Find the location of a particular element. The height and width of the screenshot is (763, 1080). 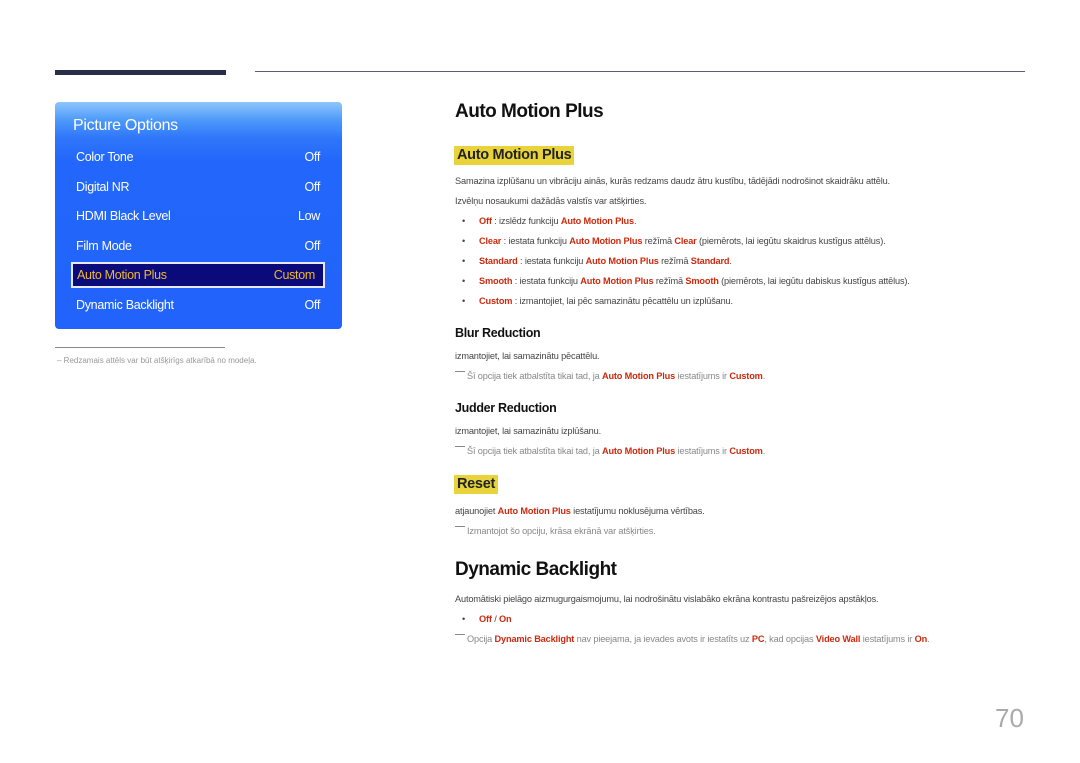

section-title-dynamic-backlight: Dynamic Backlight is located at coordinates (536, 569).